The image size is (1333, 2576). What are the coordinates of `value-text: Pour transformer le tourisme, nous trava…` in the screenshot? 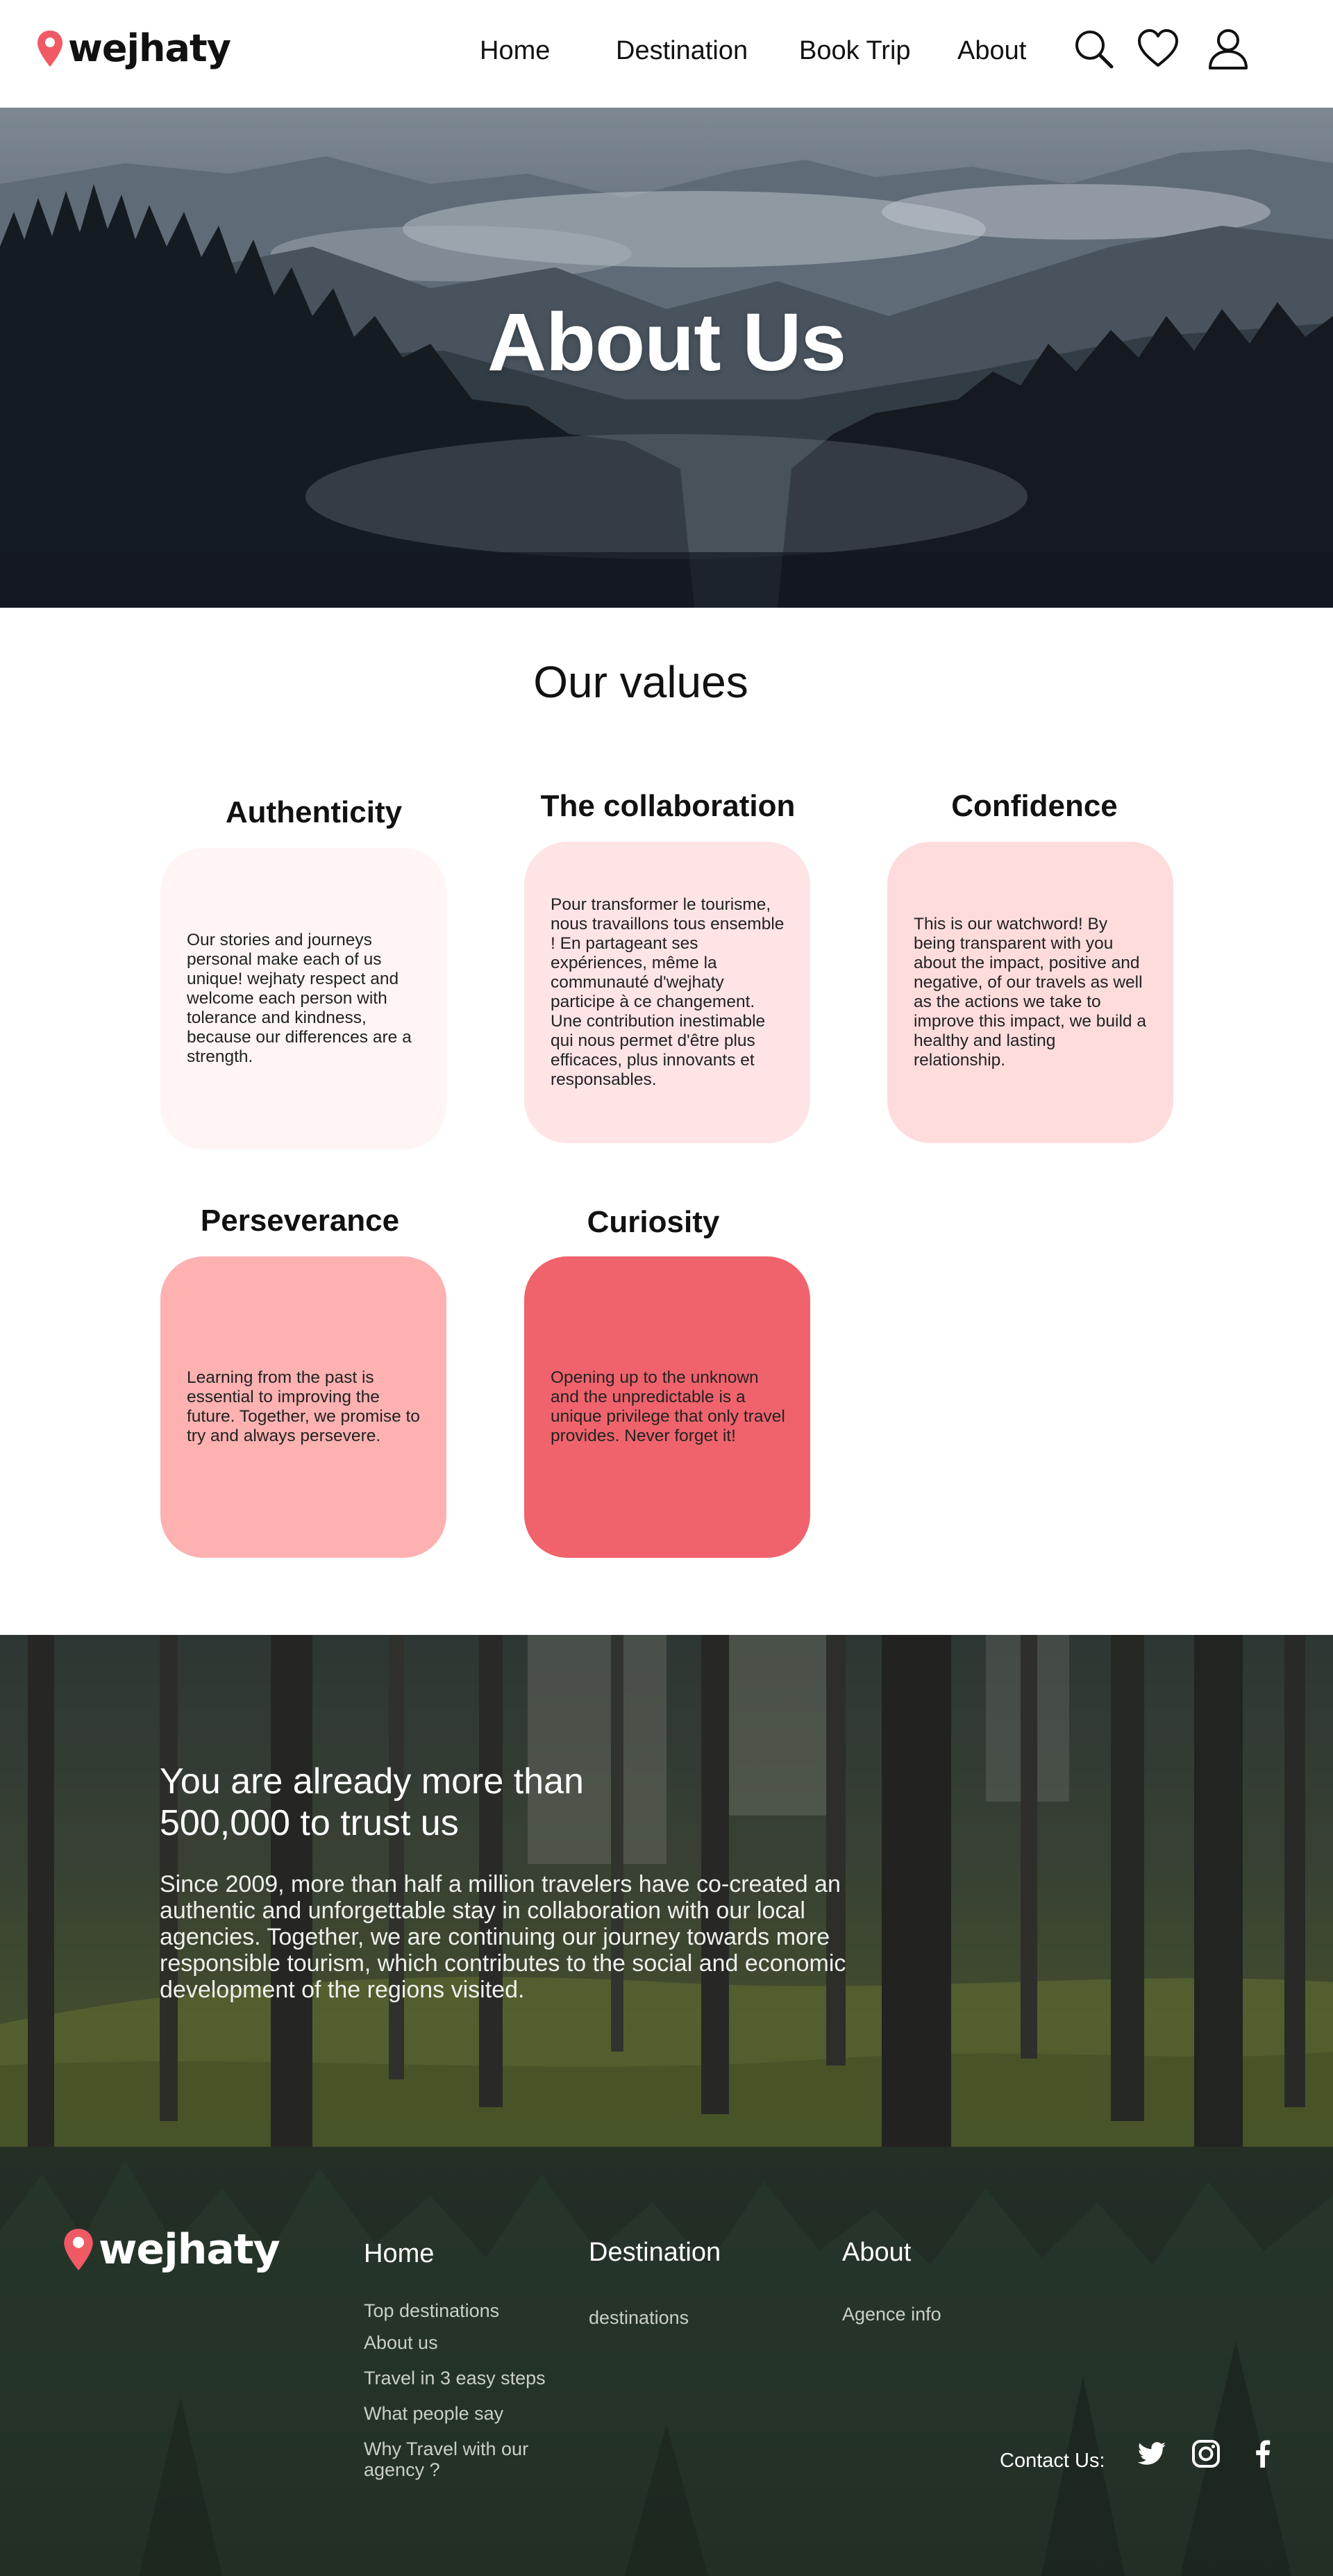 It's located at (668, 992).